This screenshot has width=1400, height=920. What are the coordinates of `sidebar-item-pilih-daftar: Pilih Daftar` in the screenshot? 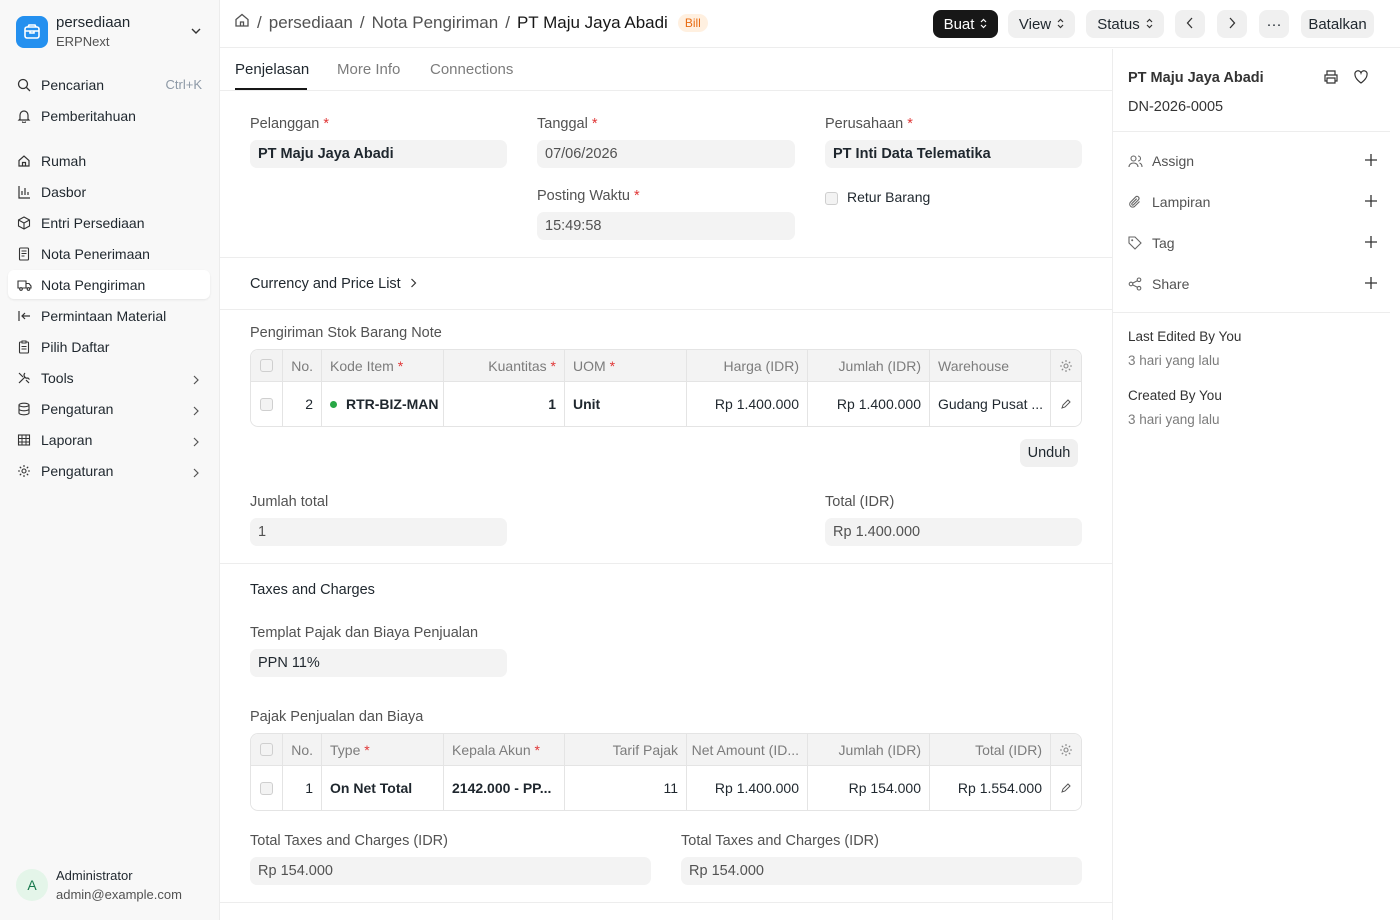 It's located at (109, 346).